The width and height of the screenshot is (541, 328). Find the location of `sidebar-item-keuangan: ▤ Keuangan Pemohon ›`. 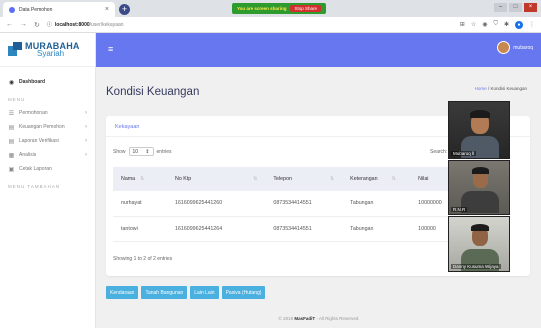

sidebar-item-keuangan: ▤ Keuangan Pemohon › is located at coordinates (47, 127).